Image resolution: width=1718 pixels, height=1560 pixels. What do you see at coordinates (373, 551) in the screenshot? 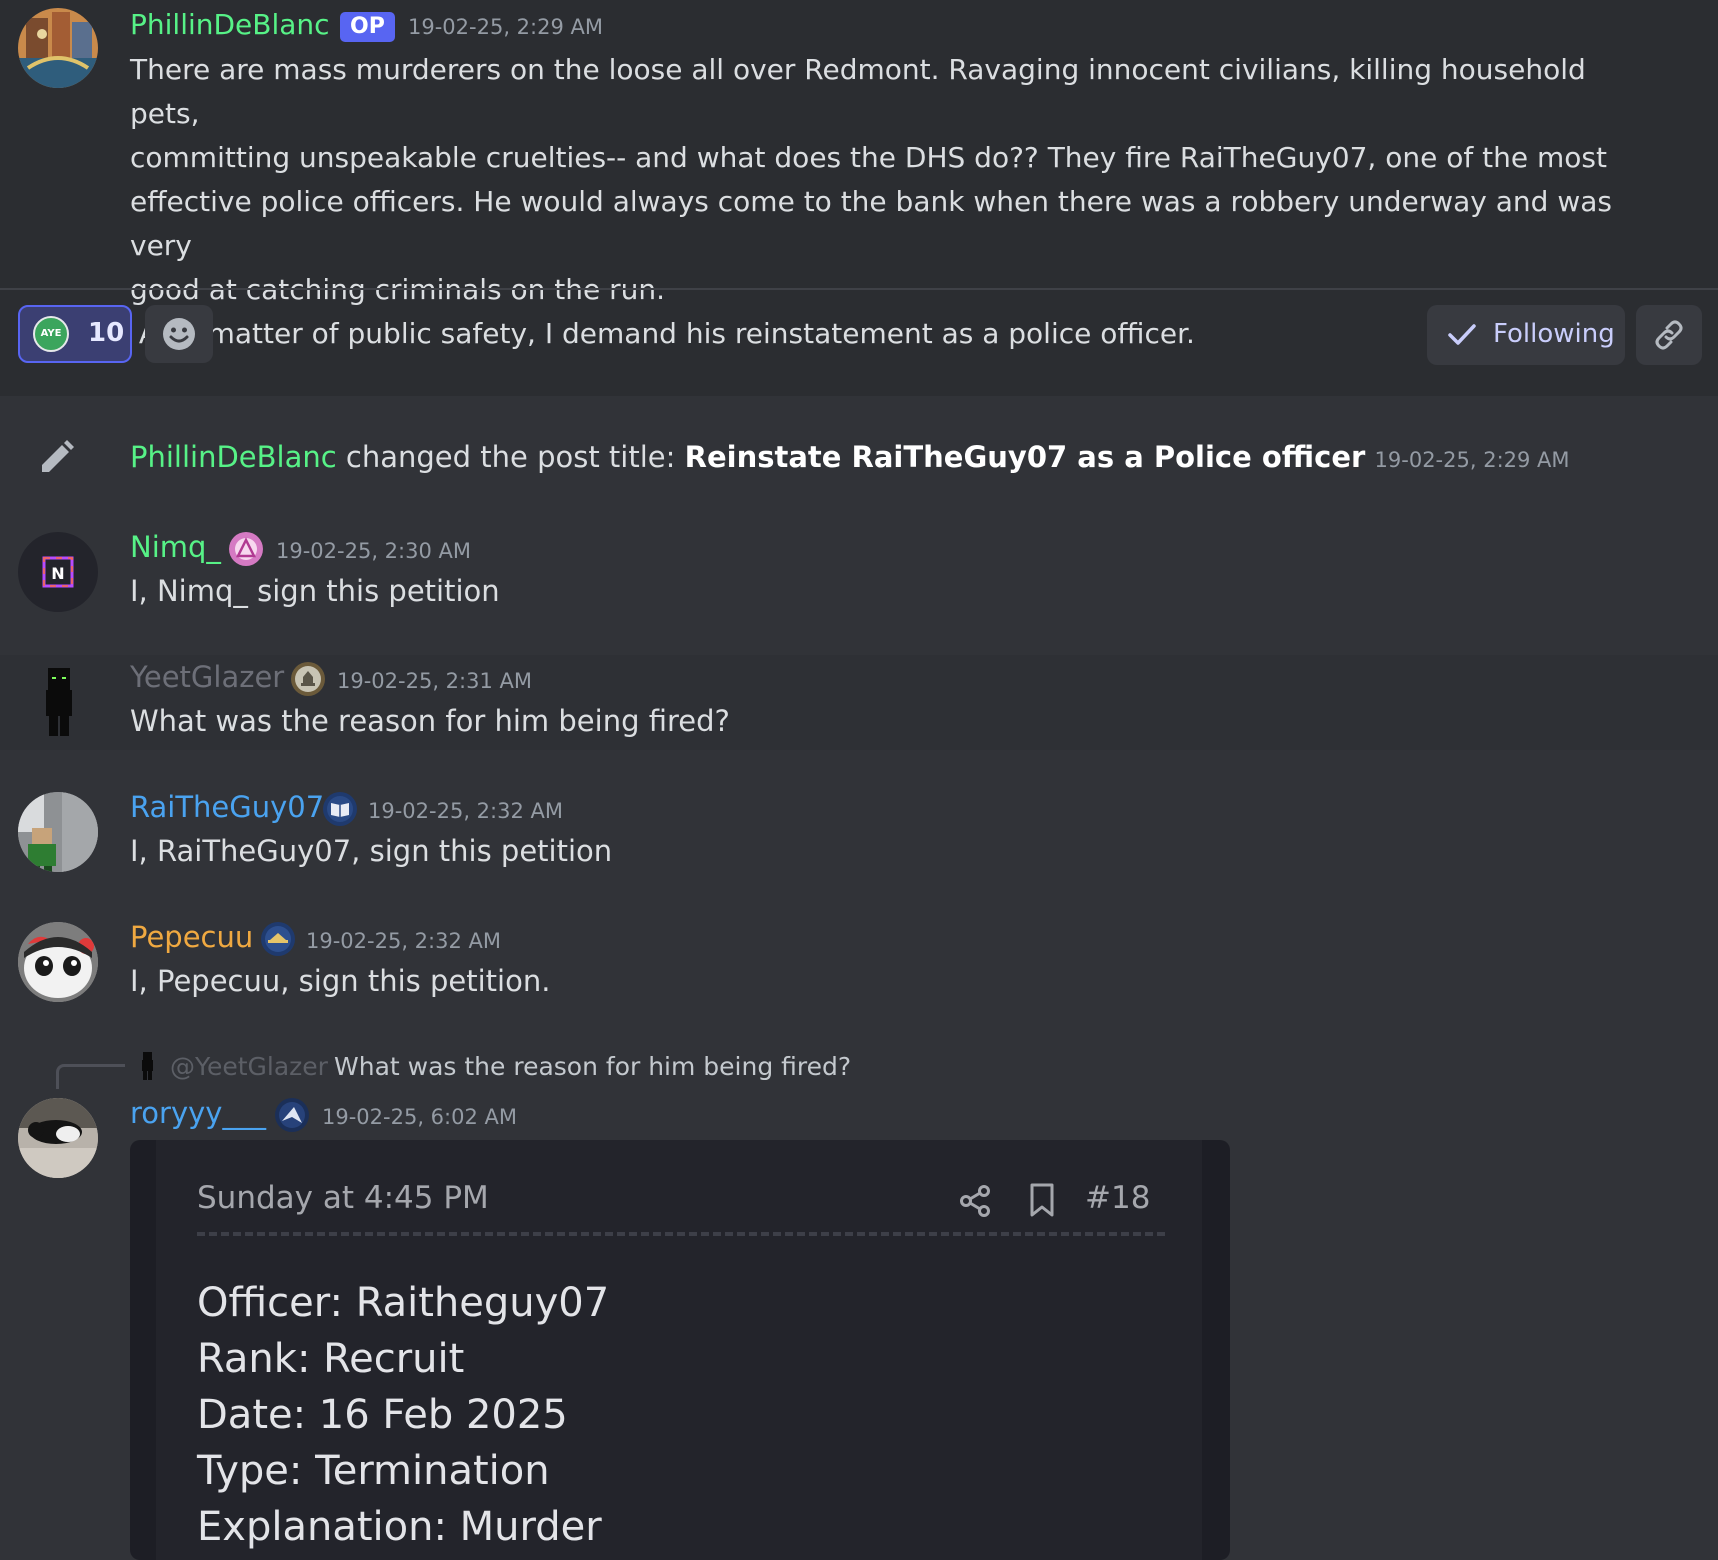
I see `message-timestamp: 19-02-25, 2:30 AM` at bounding box center [373, 551].